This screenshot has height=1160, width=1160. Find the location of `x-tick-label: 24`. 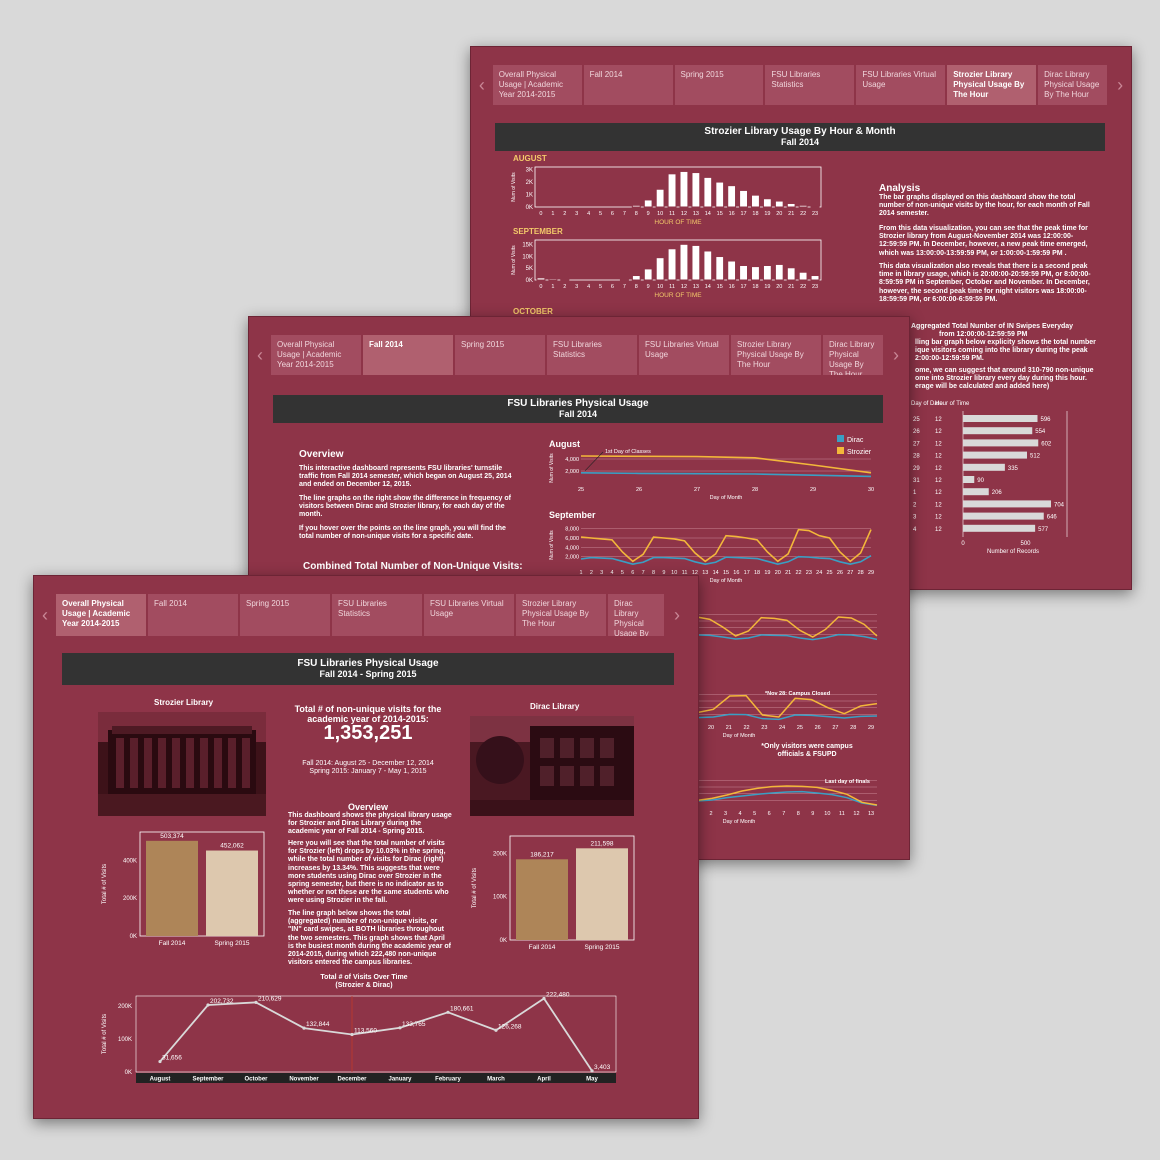

x-tick-label: 24 is located at coordinates (782, 728).